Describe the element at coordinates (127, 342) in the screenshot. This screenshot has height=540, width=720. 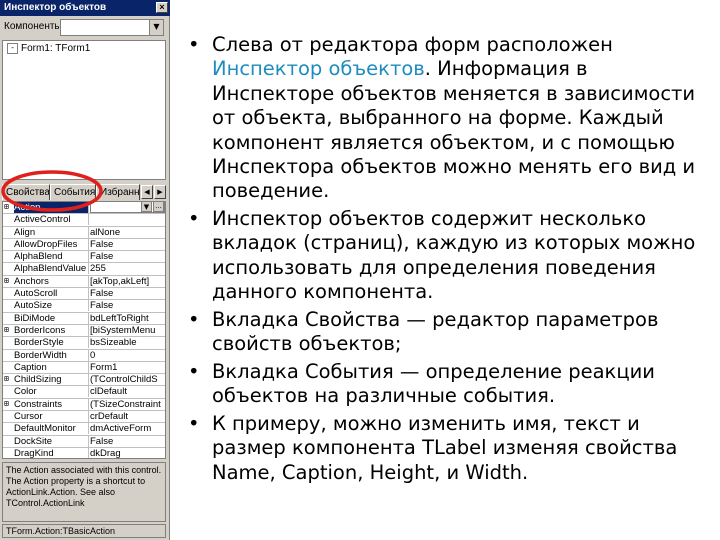
I see `property-value: bsSizeable` at that location.